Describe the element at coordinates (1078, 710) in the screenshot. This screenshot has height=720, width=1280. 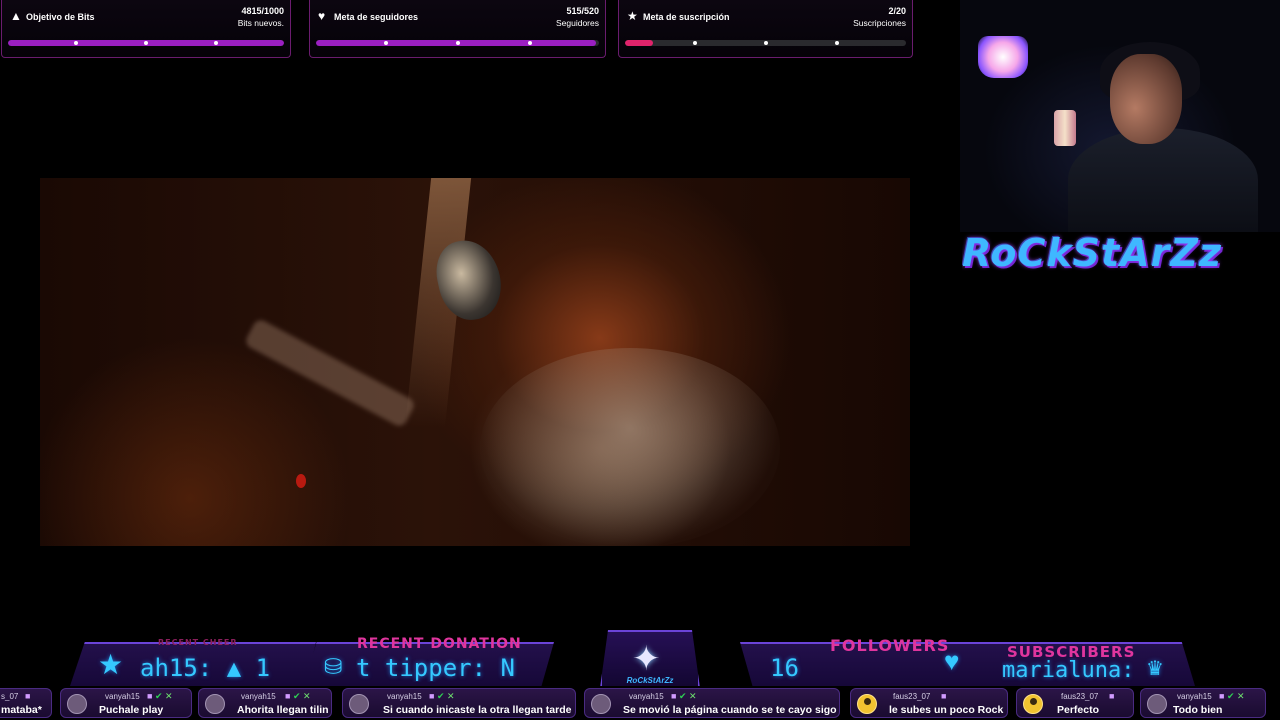
I see `chat-text: Perfecto` at that location.